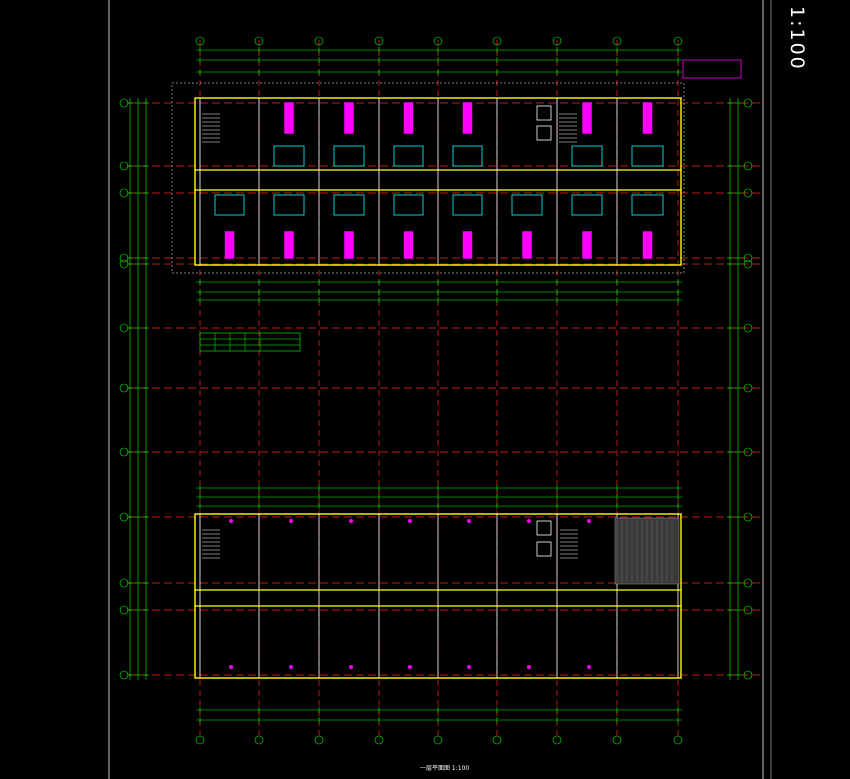 This screenshot has width=850, height=779. What do you see at coordinates (438, 596) in the screenshot?
I see `lower-floor-plan` at bounding box center [438, 596].